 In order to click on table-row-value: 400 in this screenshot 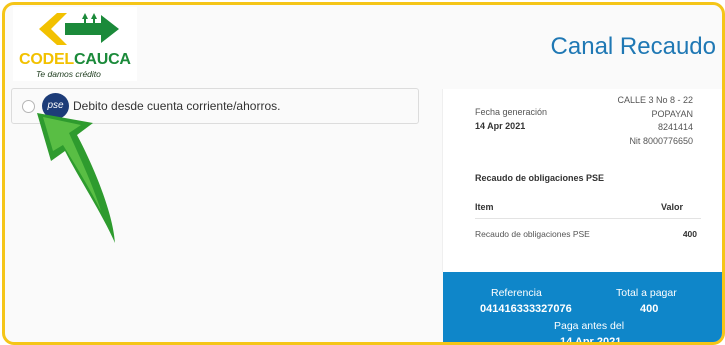, I will do `click(689, 234)`.